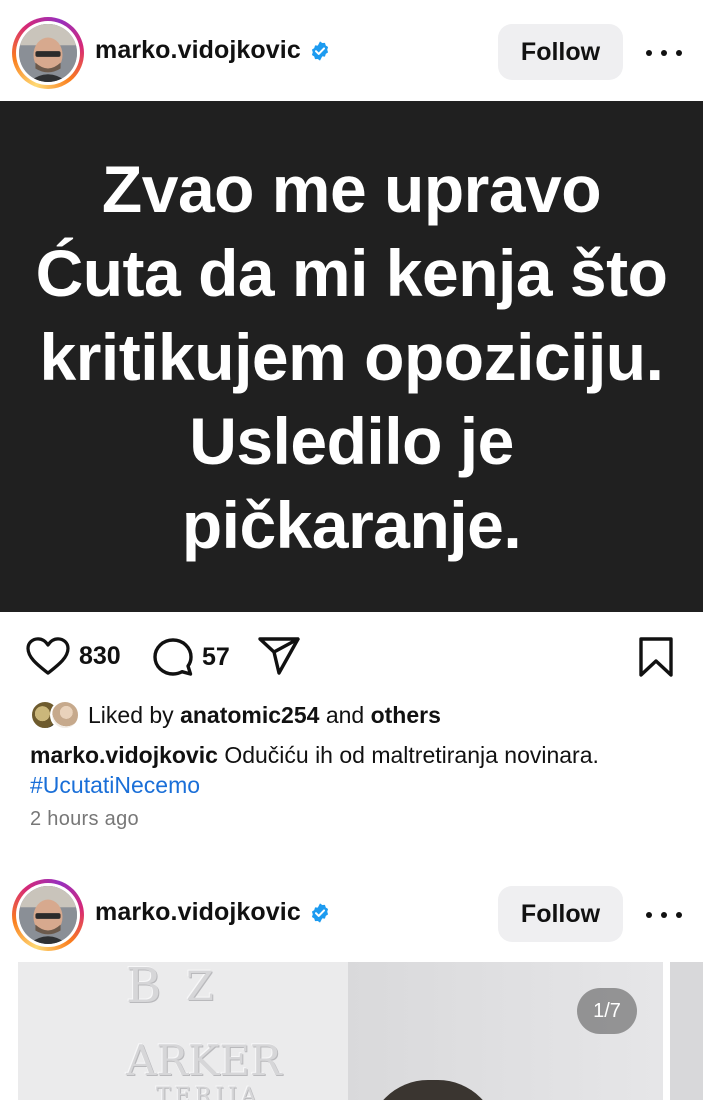 Image resolution: width=703 pixels, height=1100 pixels. I want to click on heart-icon, so click(48, 656).